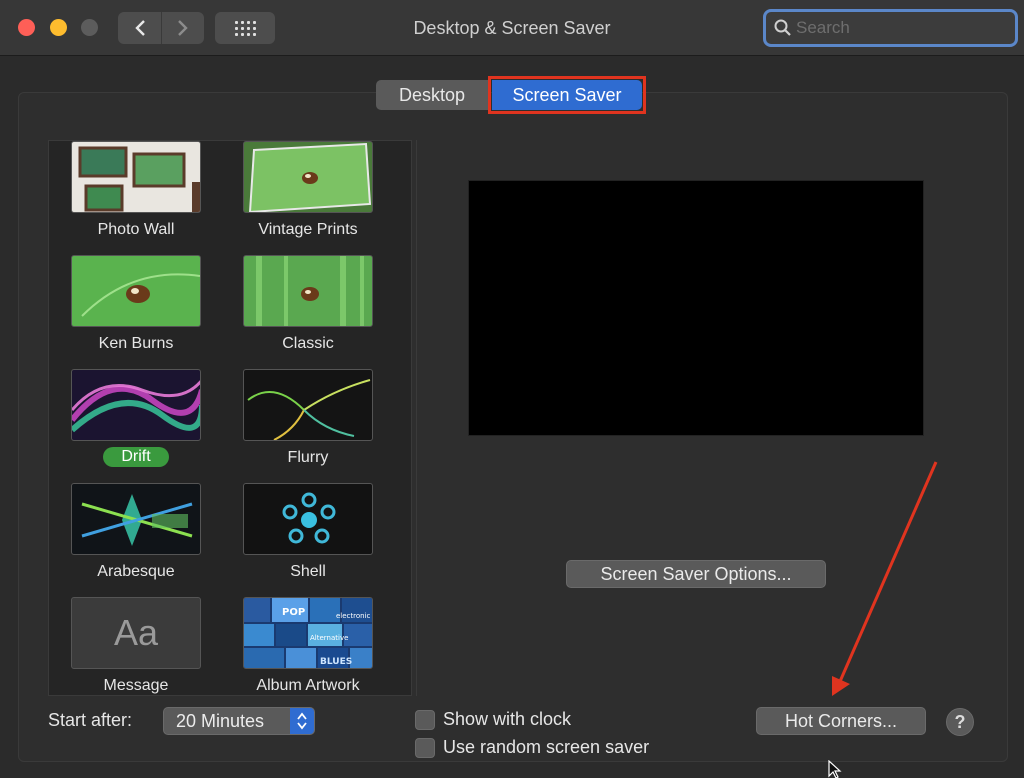  Describe the element at coordinates (58, 27) in the screenshot. I see `minimize-window-button` at that location.